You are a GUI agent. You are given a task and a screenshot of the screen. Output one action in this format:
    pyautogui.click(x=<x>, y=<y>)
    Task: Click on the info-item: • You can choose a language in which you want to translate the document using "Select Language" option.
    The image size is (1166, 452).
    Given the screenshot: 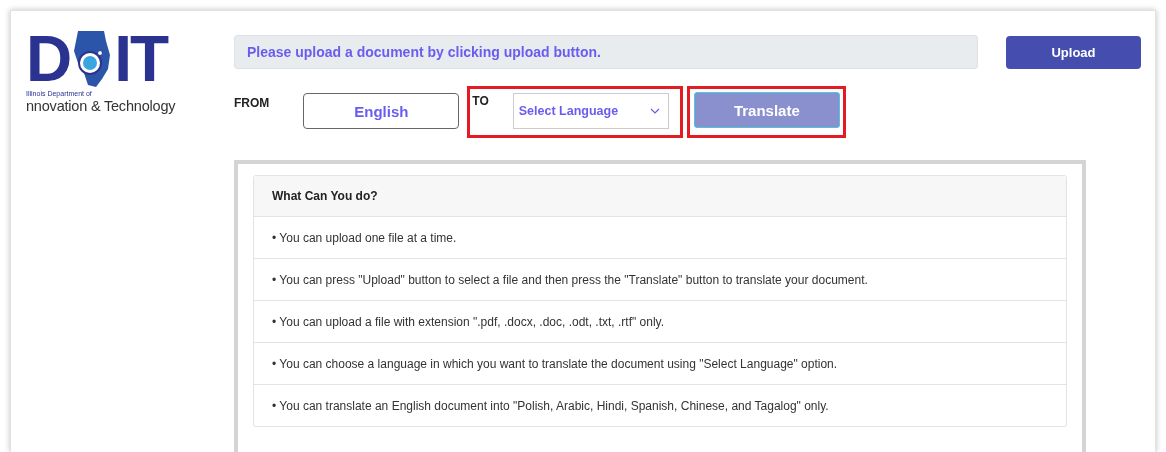 What is the action you would take?
    pyautogui.click(x=660, y=364)
    